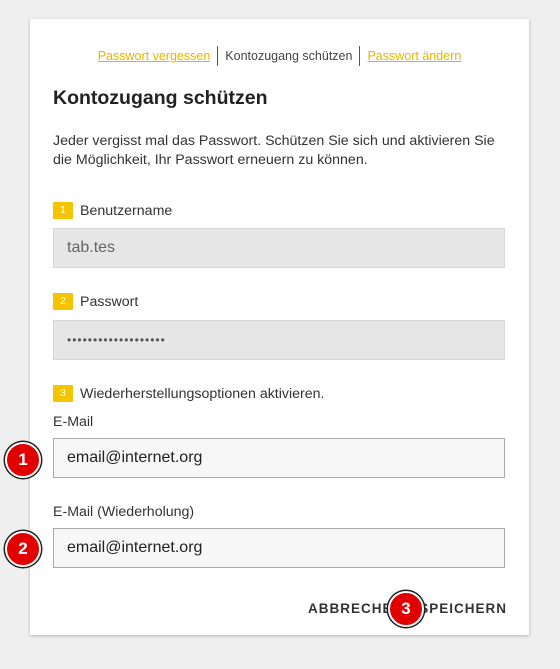 This screenshot has height=669, width=560. What do you see at coordinates (154, 56) in the screenshot?
I see `forgot-password-link: Passwort vergessen` at bounding box center [154, 56].